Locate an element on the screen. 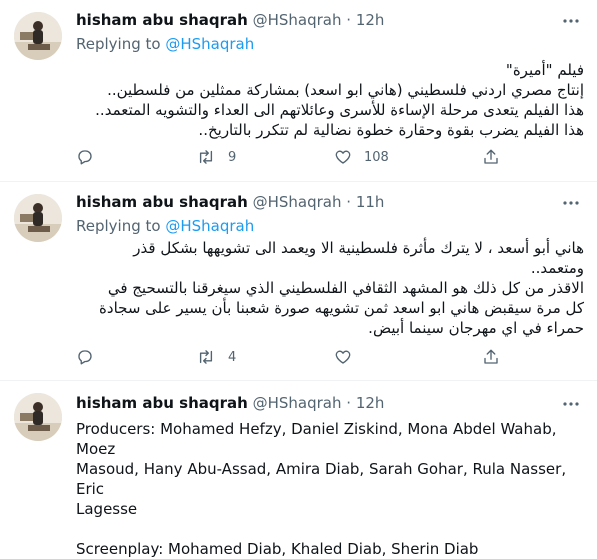  text-line: فيلم "أميرة" is located at coordinates (544, 70).